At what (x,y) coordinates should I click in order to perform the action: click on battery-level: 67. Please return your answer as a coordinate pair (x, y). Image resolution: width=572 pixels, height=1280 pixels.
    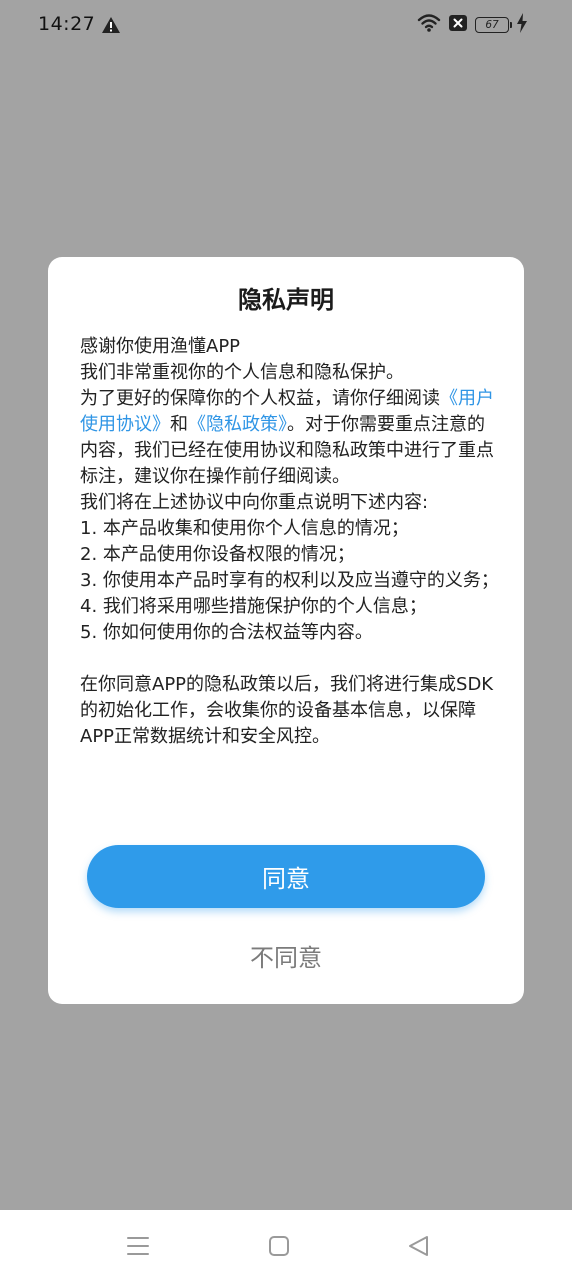
    Looking at the image, I should click on (492, 24).